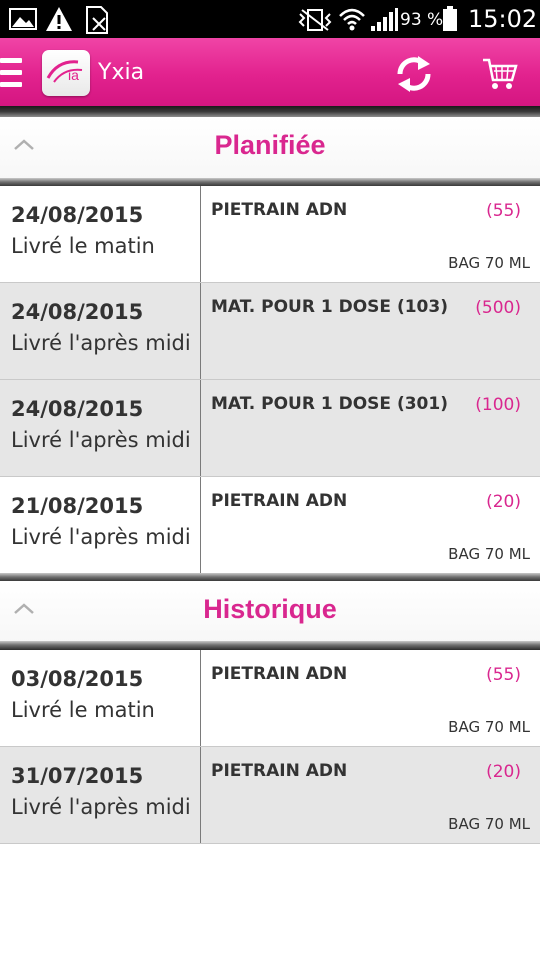 The height and width of the screenshot is (960, 540). What do you see at coordinates (352, 19) in the screenshot?
I see `wifi-icon` at bounding box center [352, 19].